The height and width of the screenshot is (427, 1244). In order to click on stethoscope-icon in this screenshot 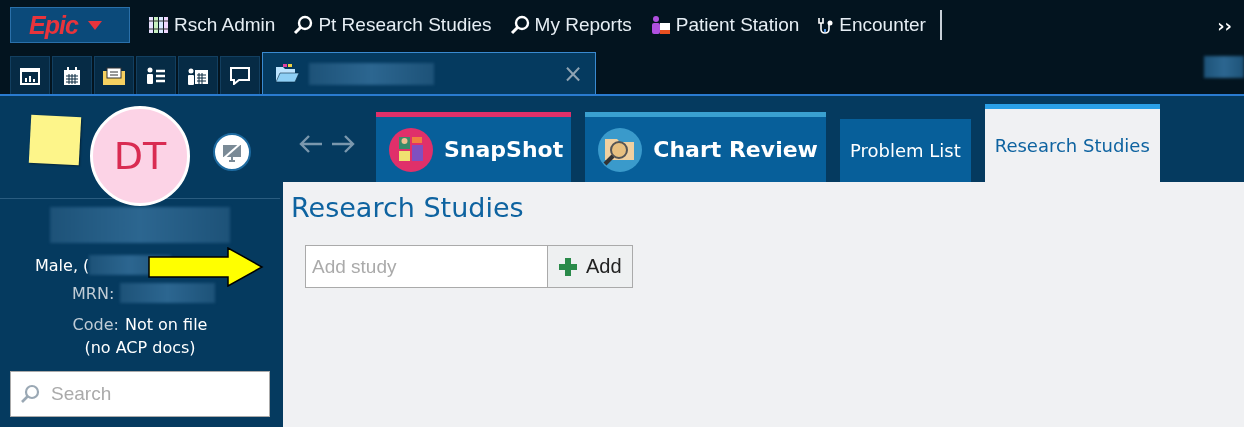, I will do `click(826, 25)`.